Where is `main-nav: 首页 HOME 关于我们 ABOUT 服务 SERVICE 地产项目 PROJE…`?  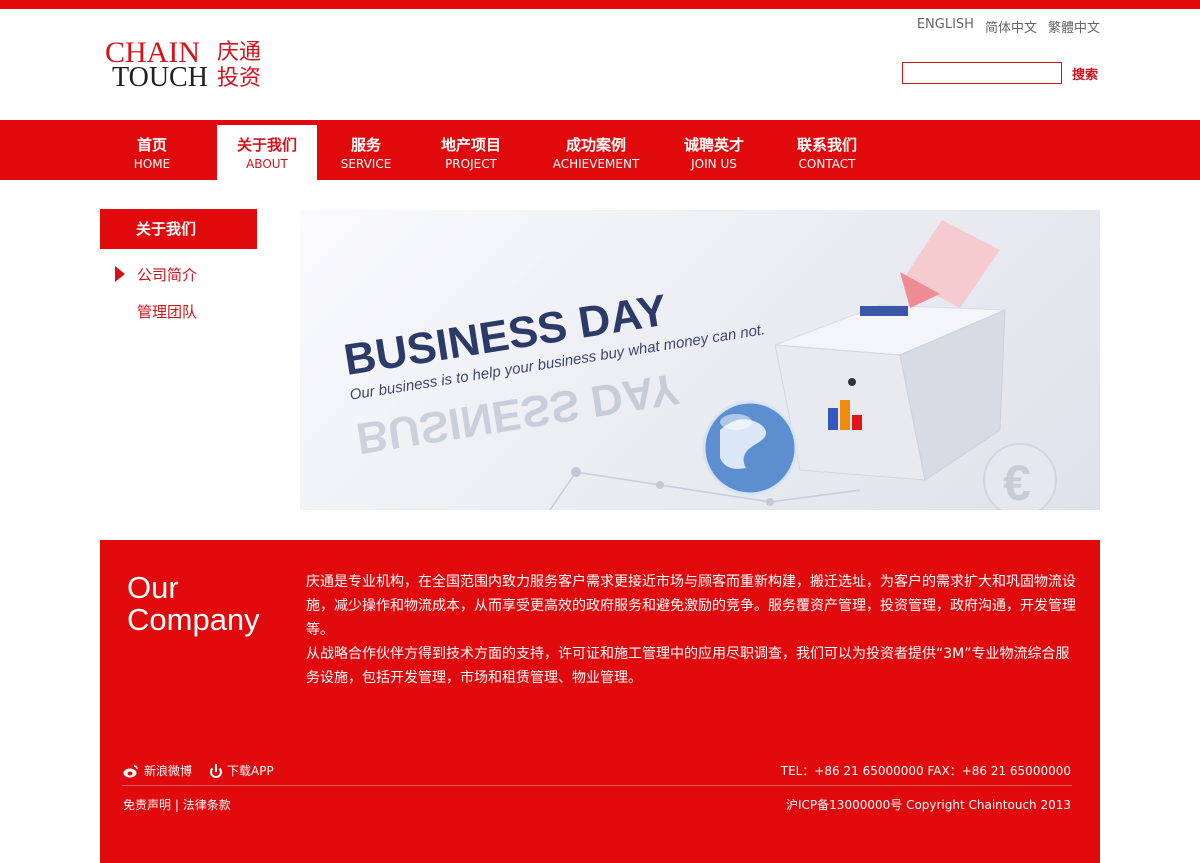 main-nav: 首页 HOME 关于我们 ABOUT 服务 SERVICE 地产项目 PROJE… is located at coordinates (600, 150).